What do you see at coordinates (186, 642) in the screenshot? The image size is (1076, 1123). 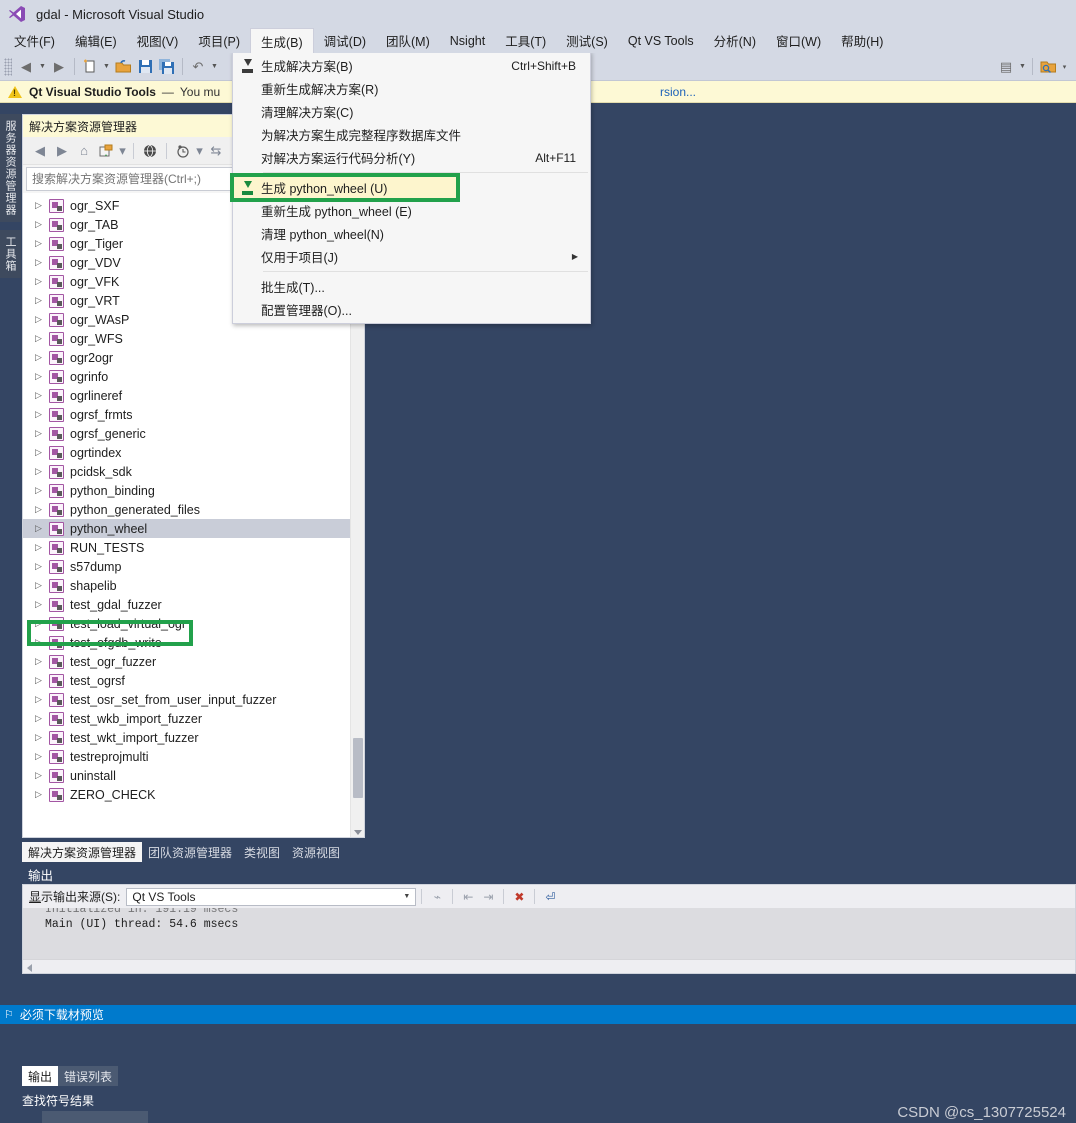 I see `tree-item: ▷ test_ofgdb_write` at bounding box center [186, 642].